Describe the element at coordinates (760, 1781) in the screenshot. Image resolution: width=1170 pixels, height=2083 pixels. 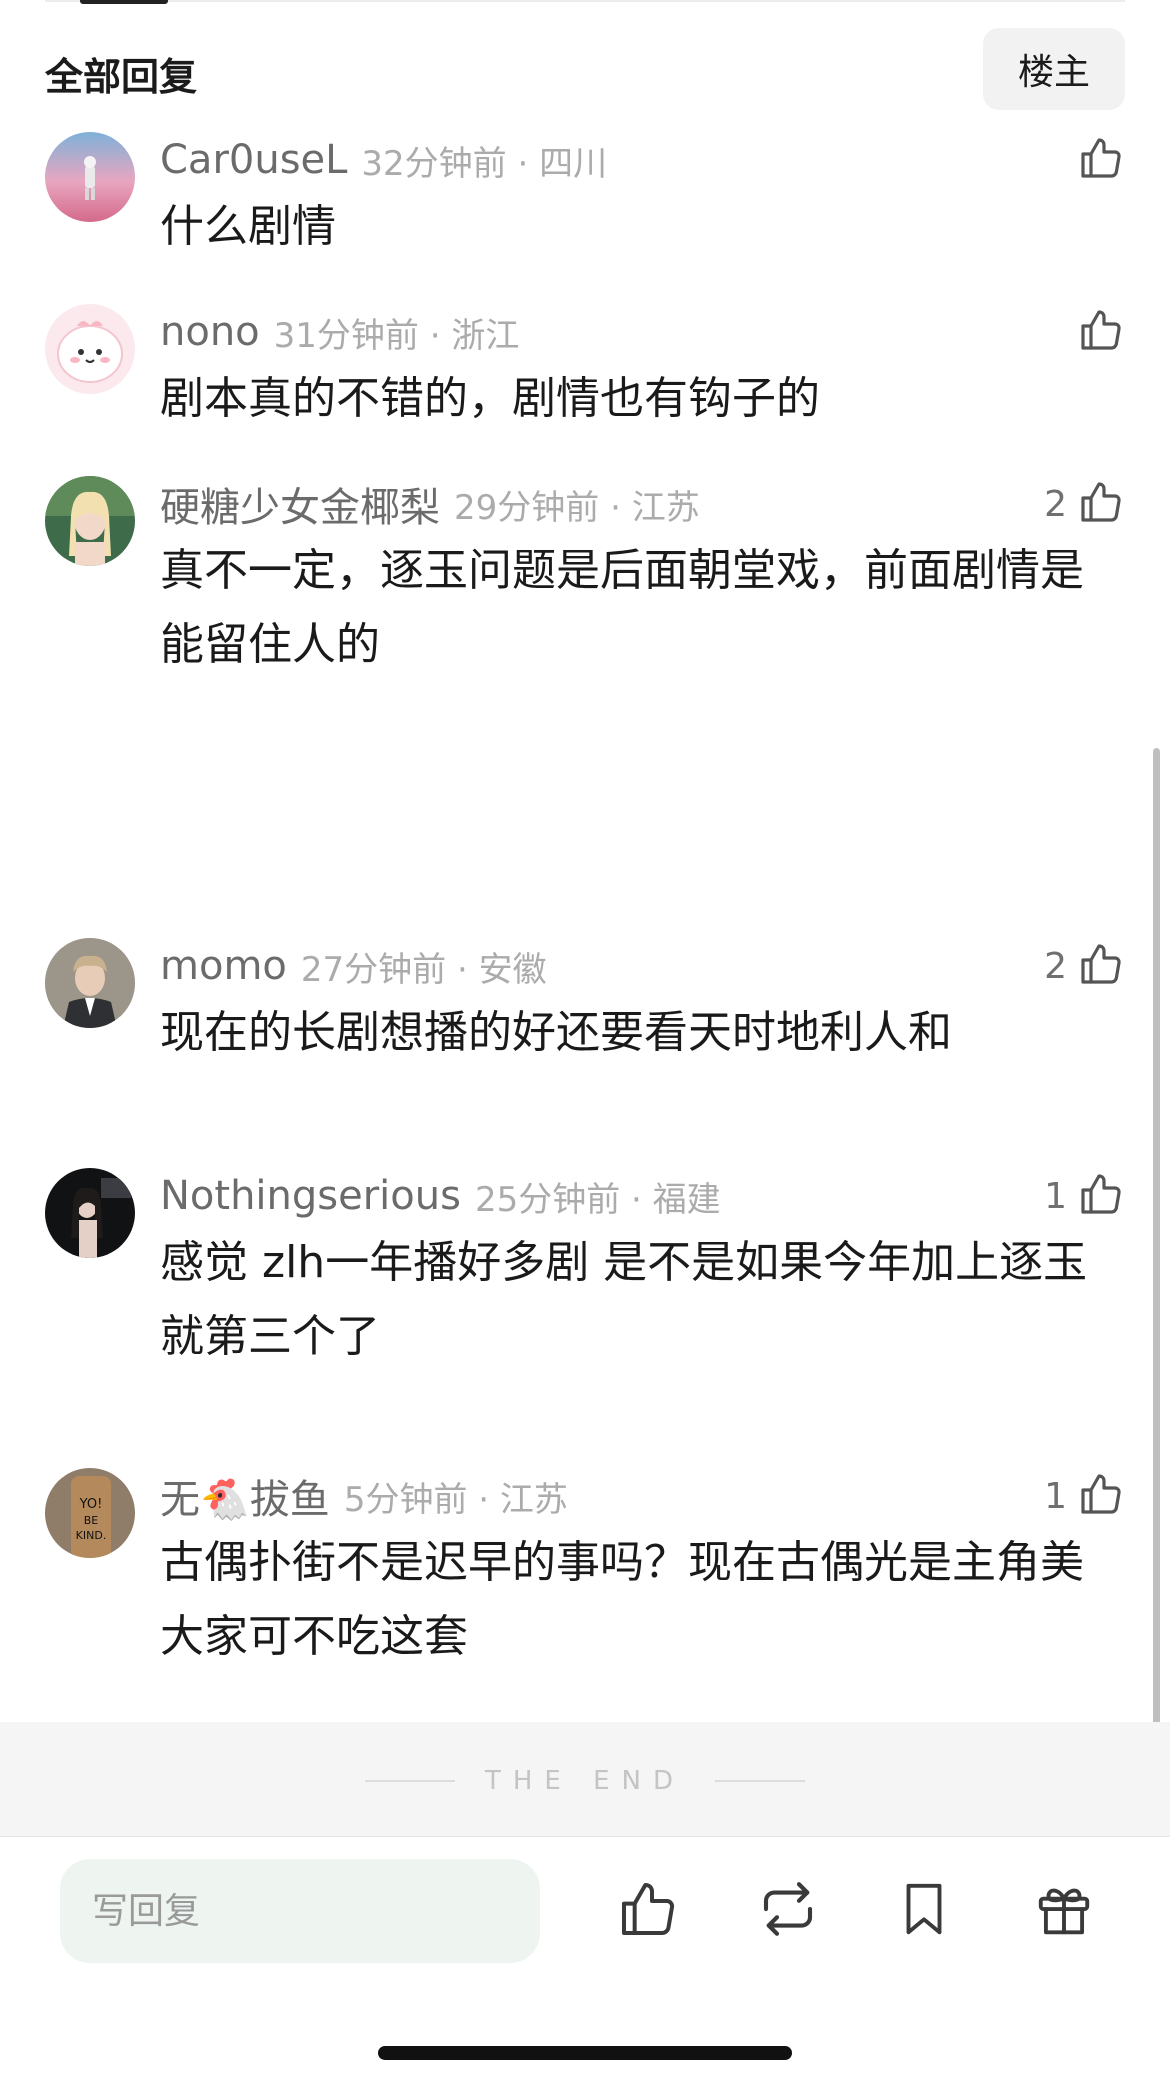
I see `end-divider-right` at that location.